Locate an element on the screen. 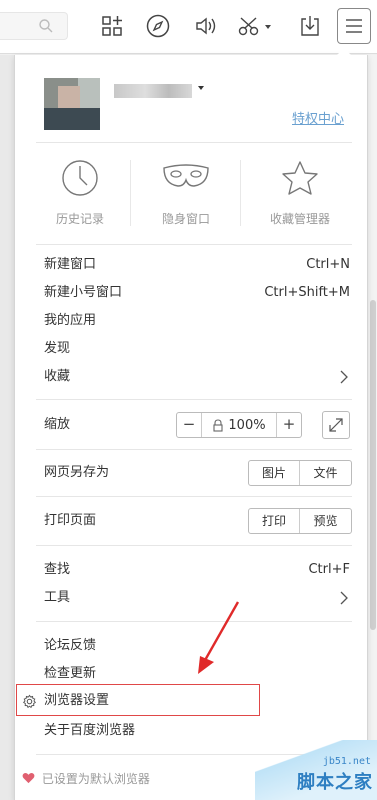  menu-item-favorites: 收藏 is located at coordinates (198, 377).